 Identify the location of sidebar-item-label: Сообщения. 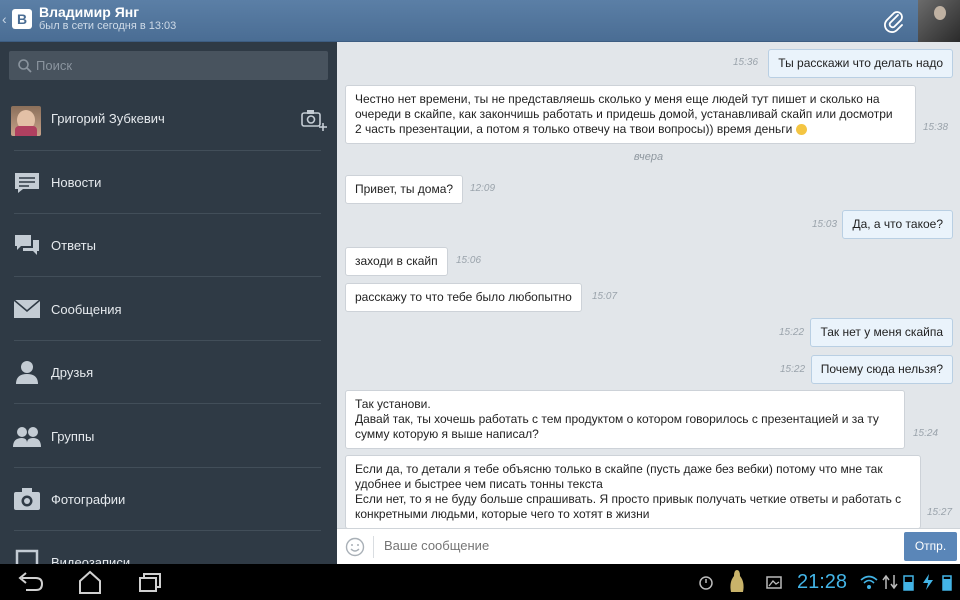
(86, 309).